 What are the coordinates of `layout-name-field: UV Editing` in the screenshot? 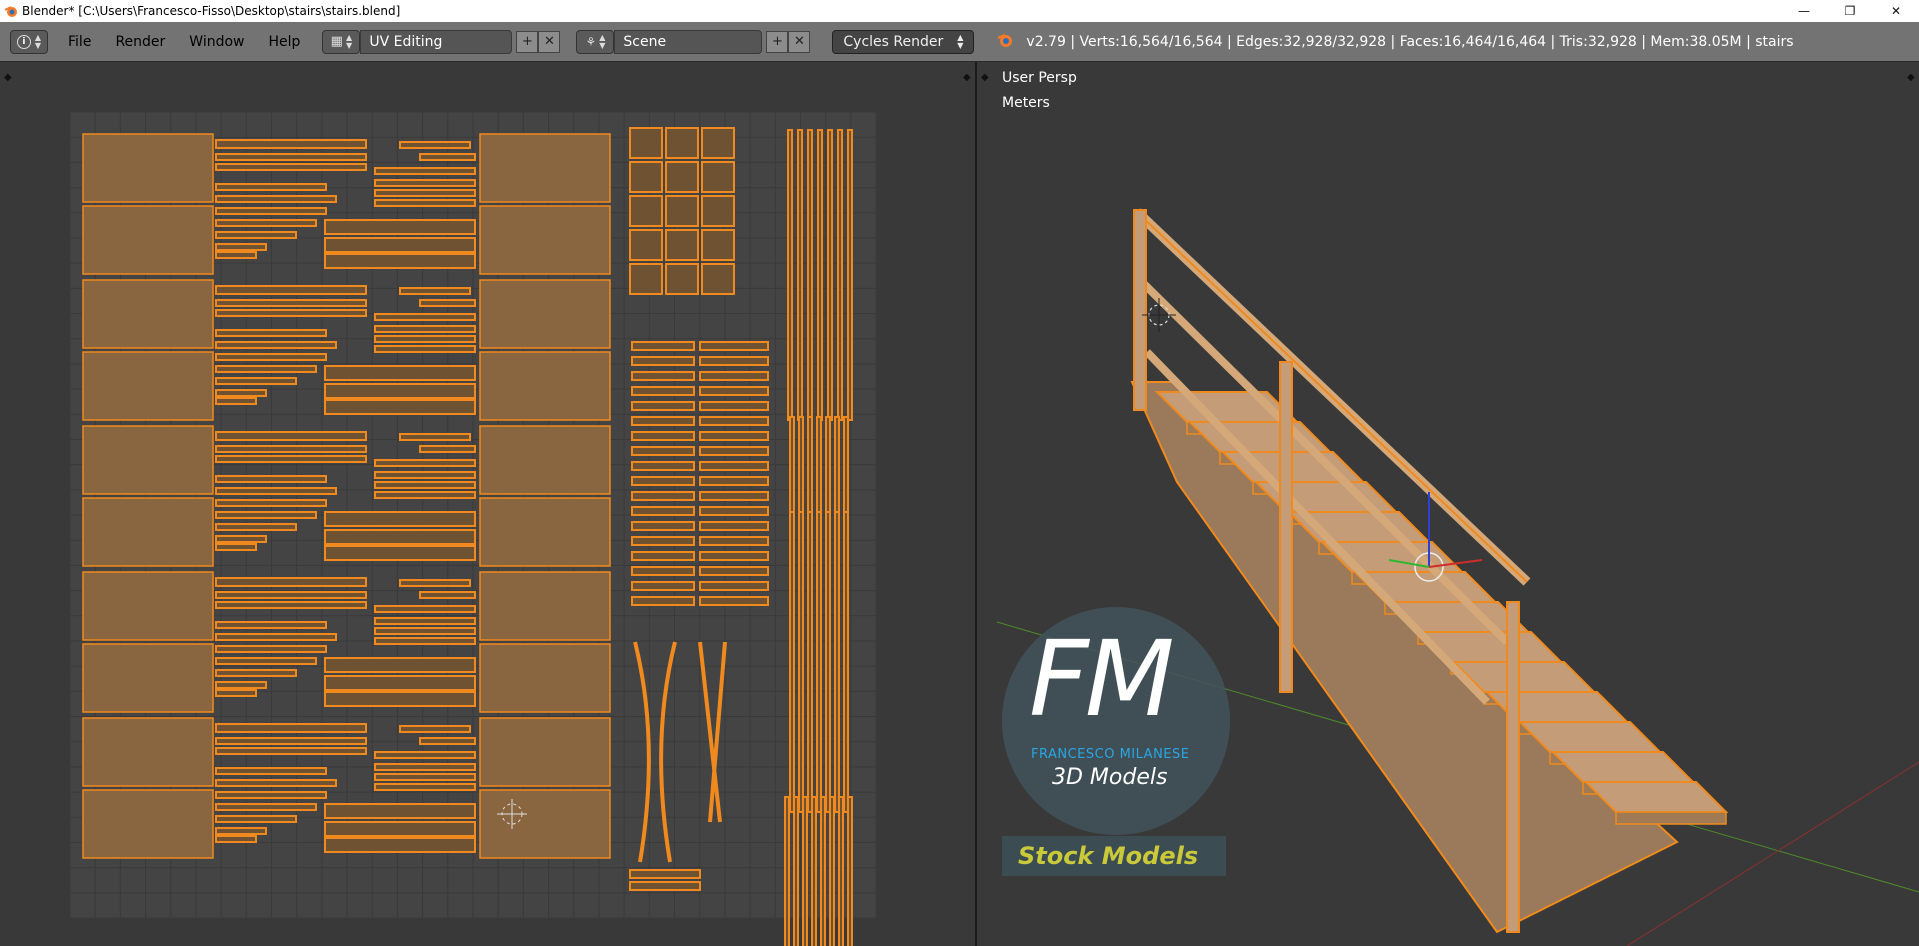 It's located at (436, 41).